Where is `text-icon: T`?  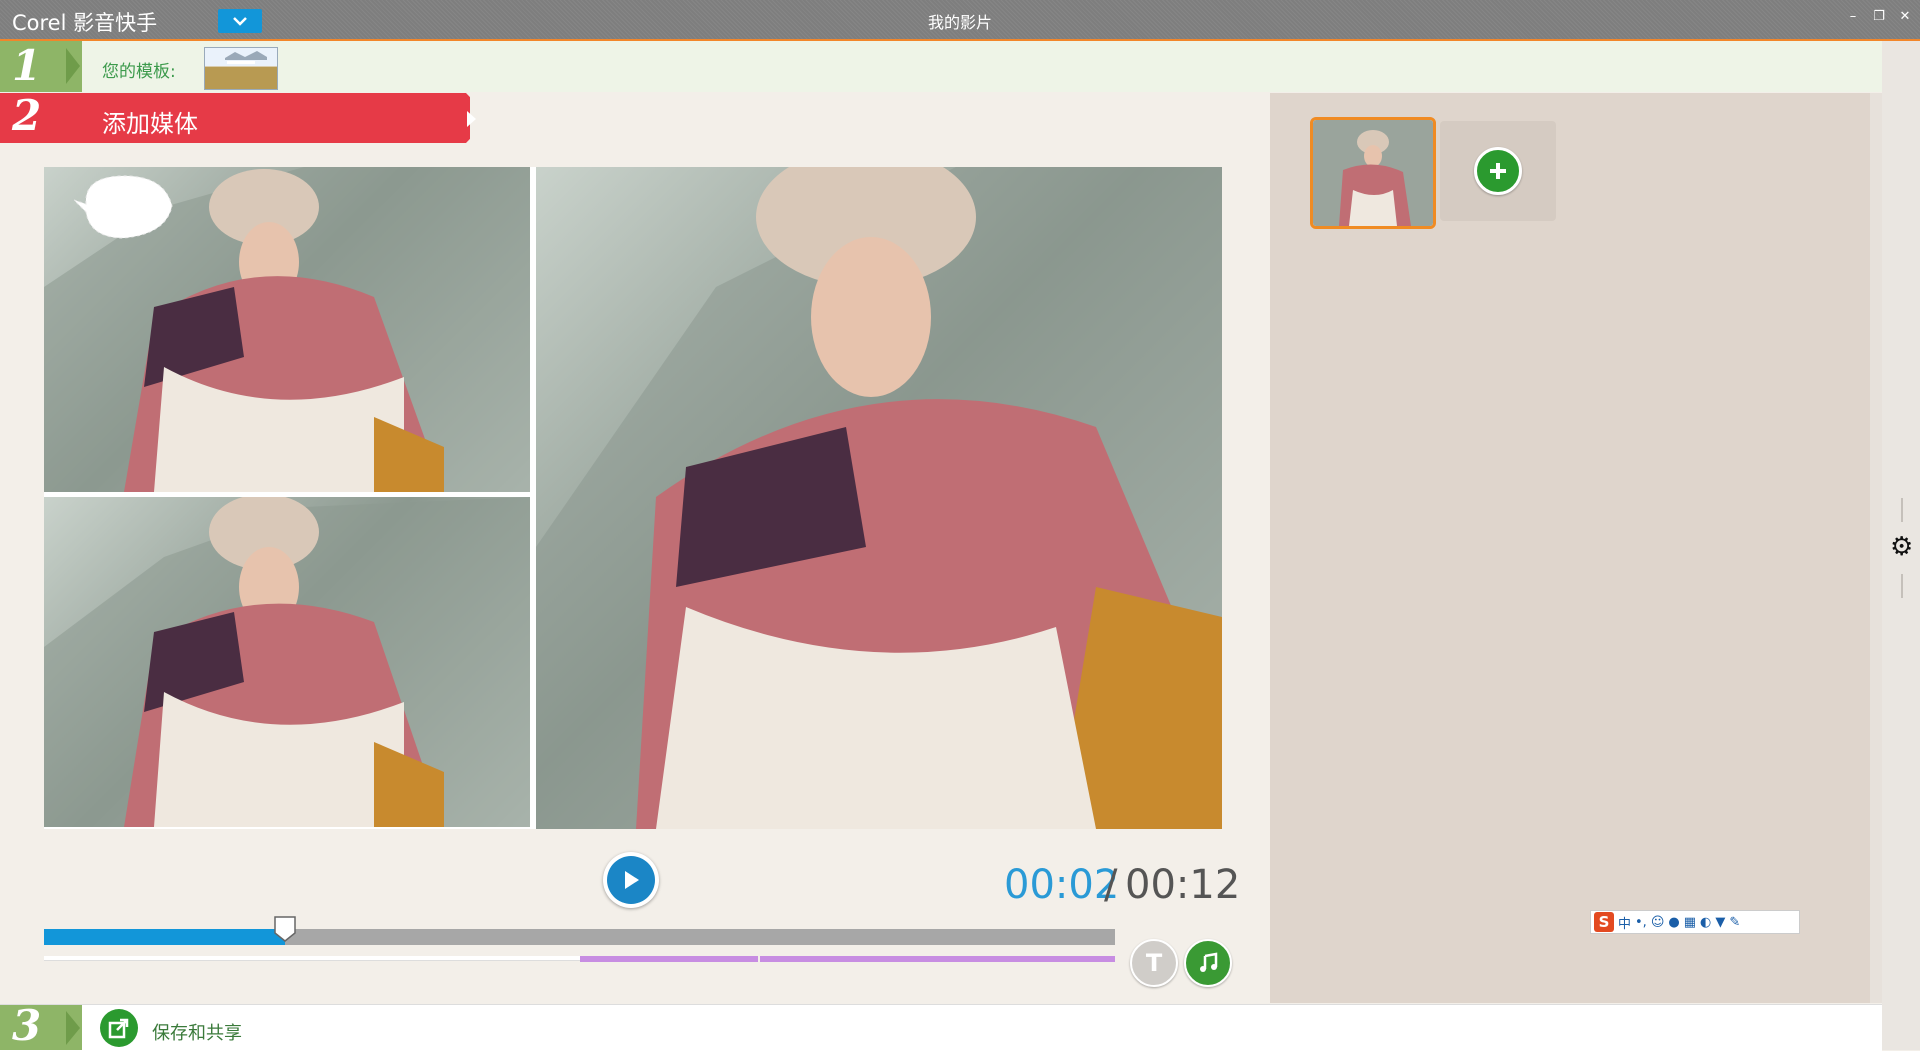
text-icon: T is located at coordinates (1154, 963).